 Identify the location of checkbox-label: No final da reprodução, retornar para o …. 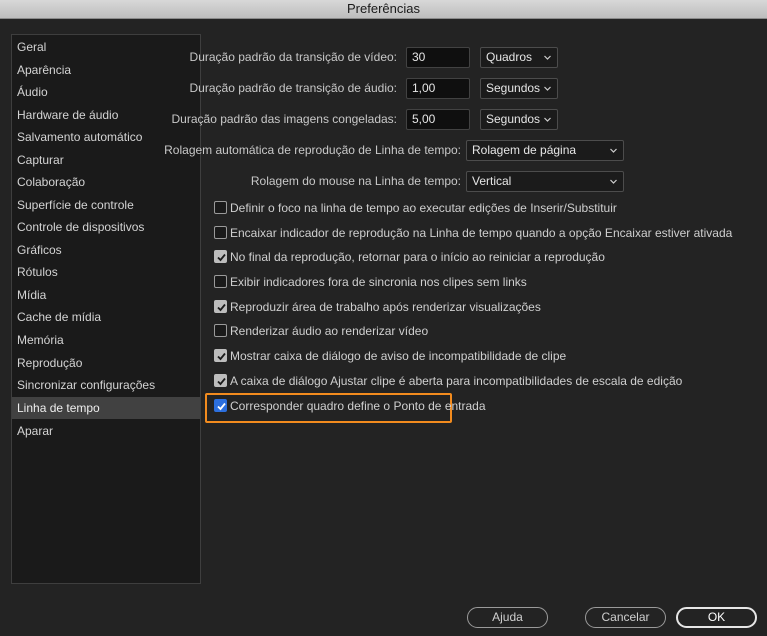
(417, 257).